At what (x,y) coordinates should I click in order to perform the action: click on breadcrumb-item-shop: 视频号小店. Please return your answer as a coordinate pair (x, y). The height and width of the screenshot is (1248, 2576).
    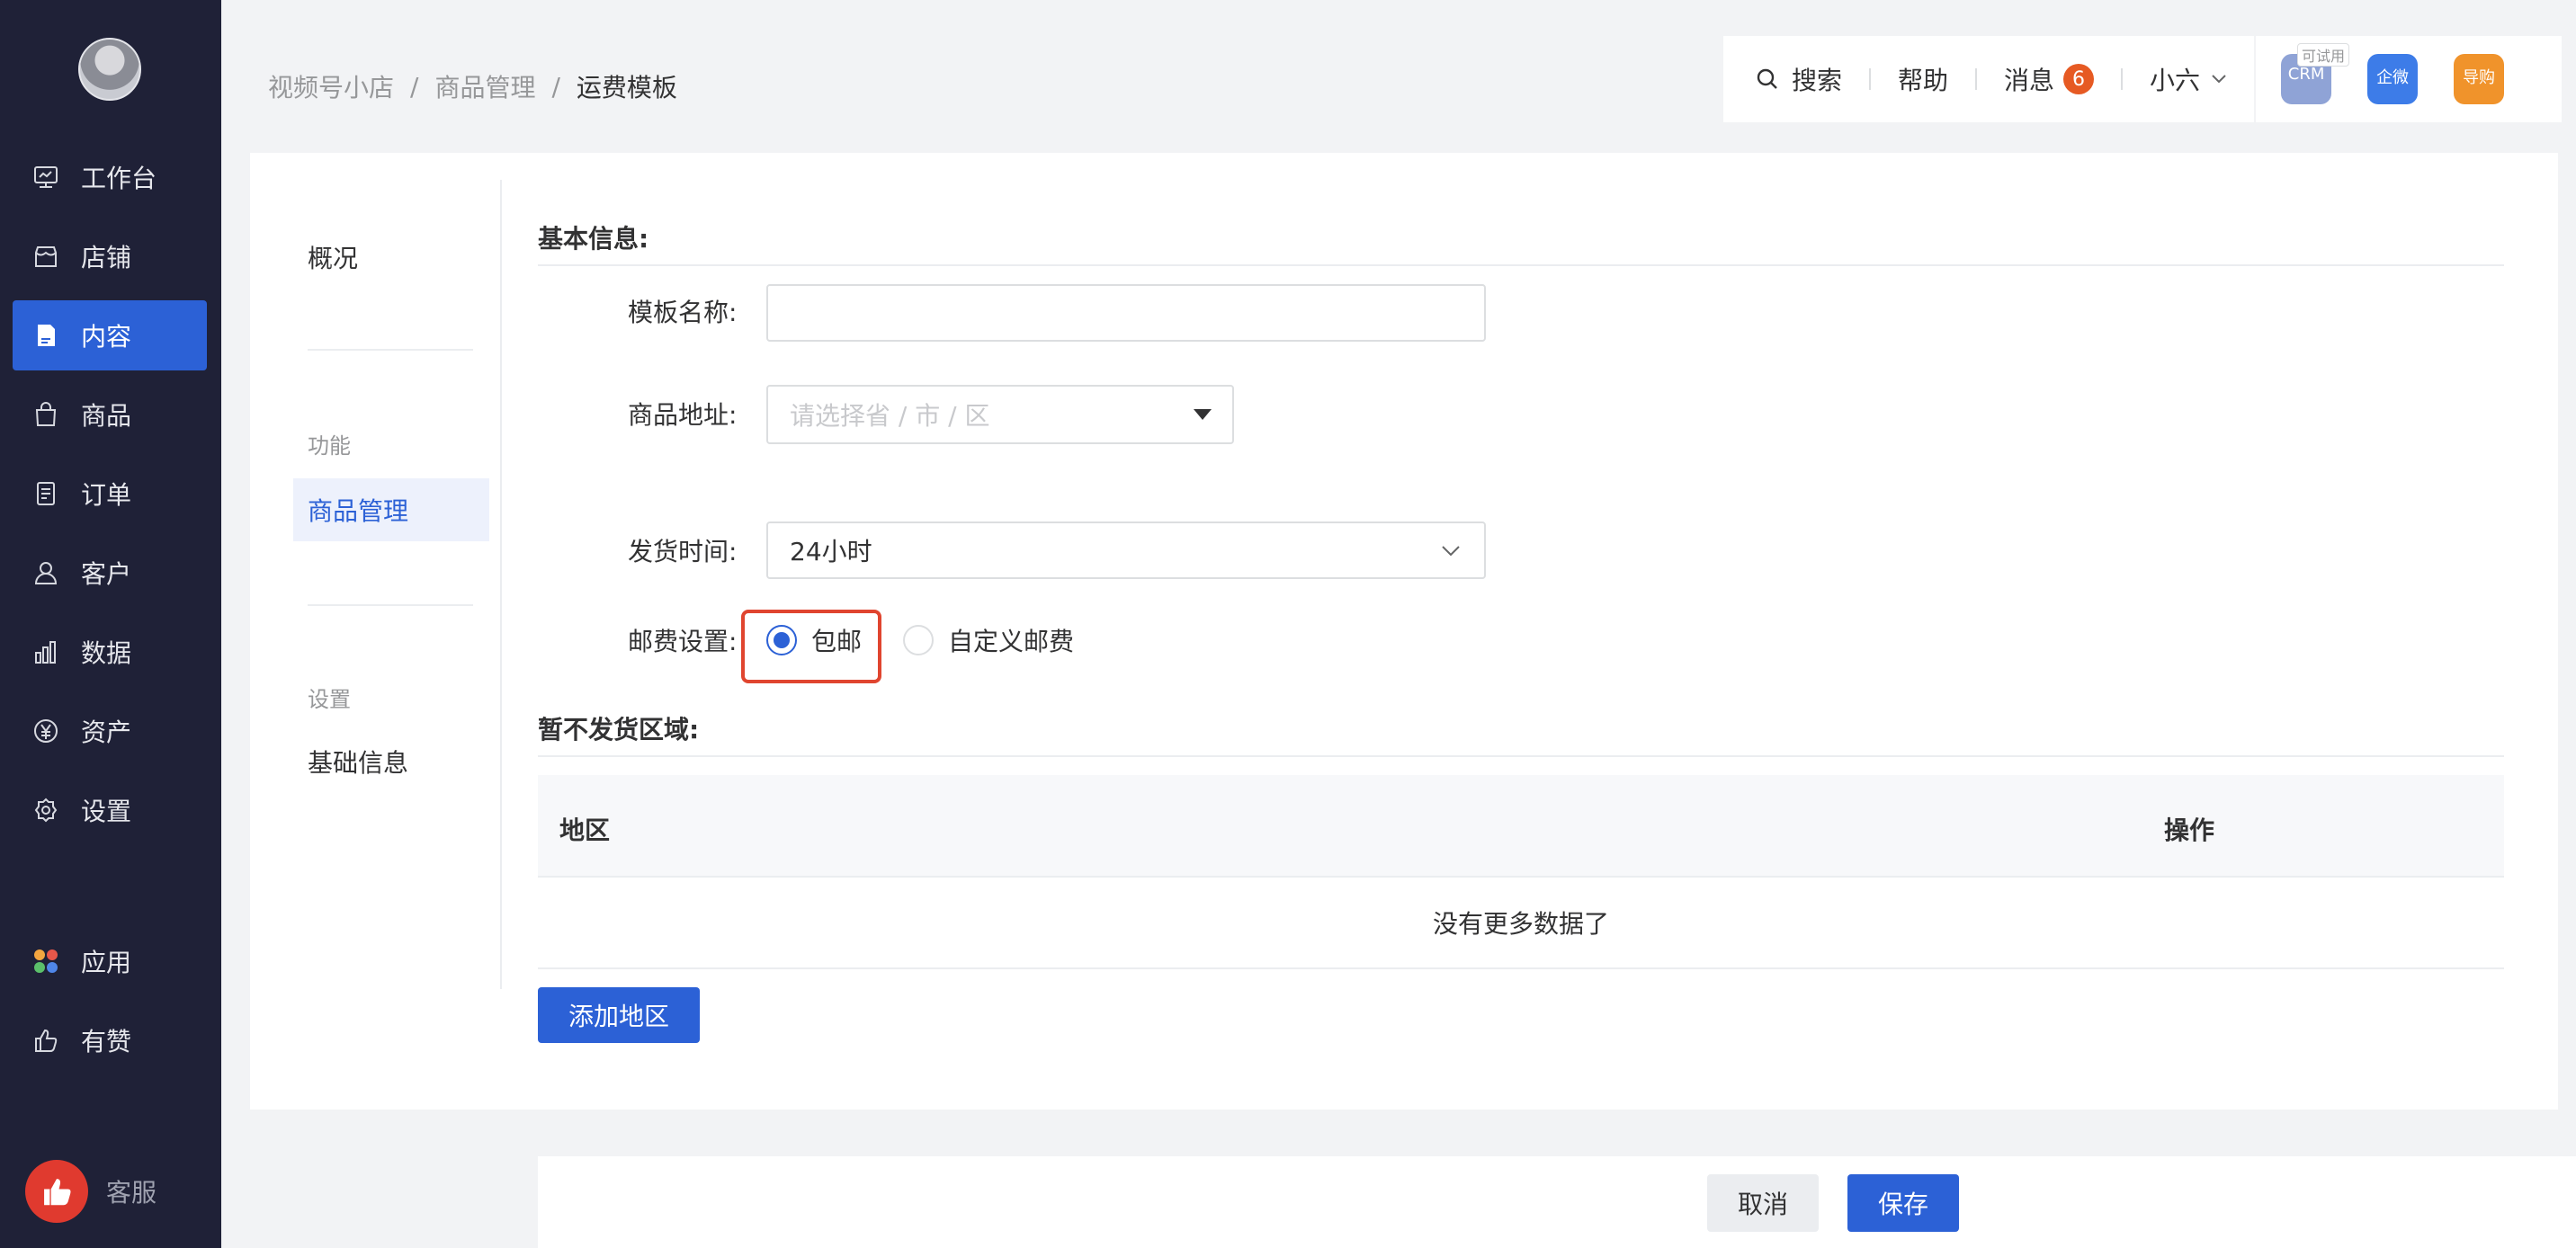
    Looking at the image, I should click on (331, 86).